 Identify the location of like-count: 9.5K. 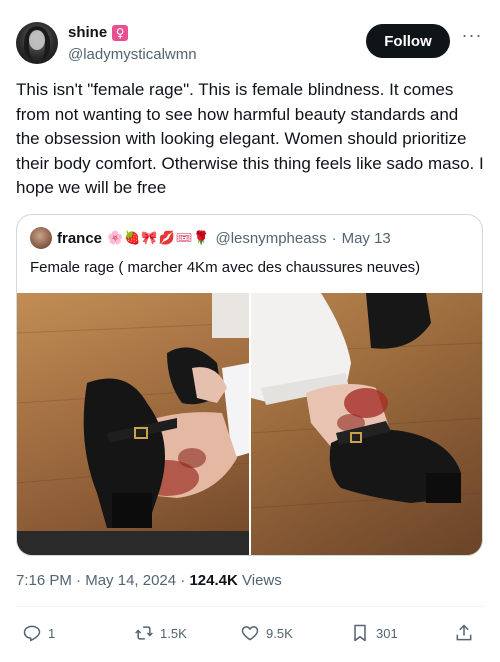
(279, 633).